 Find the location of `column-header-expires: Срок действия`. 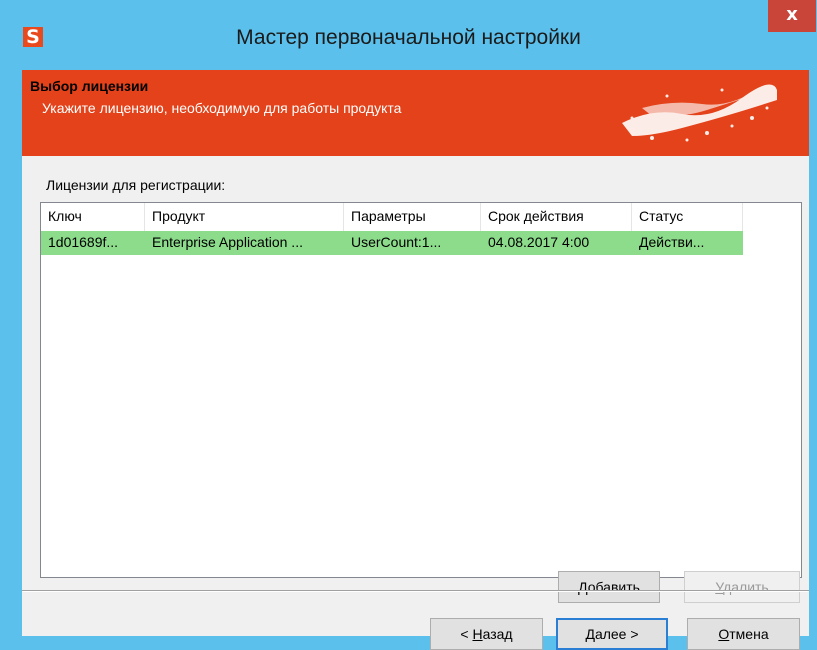

column-header-expires: Срок действия is located at coordinates (556, 217).